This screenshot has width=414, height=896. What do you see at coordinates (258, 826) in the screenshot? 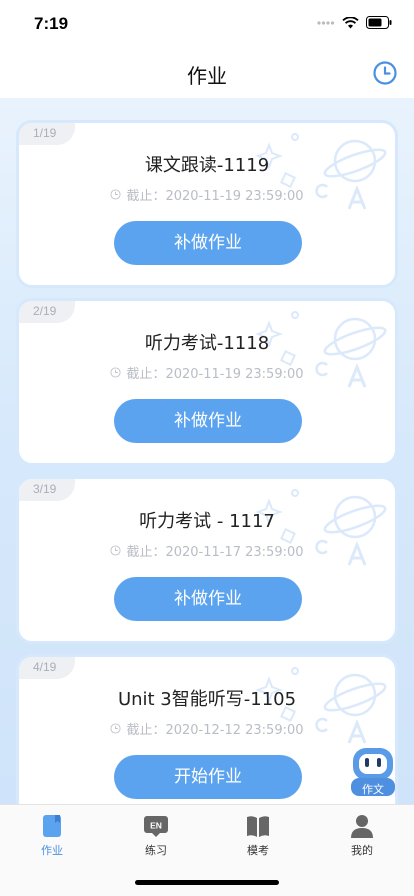
I see `book-icon` at bounding box center [258, 826].